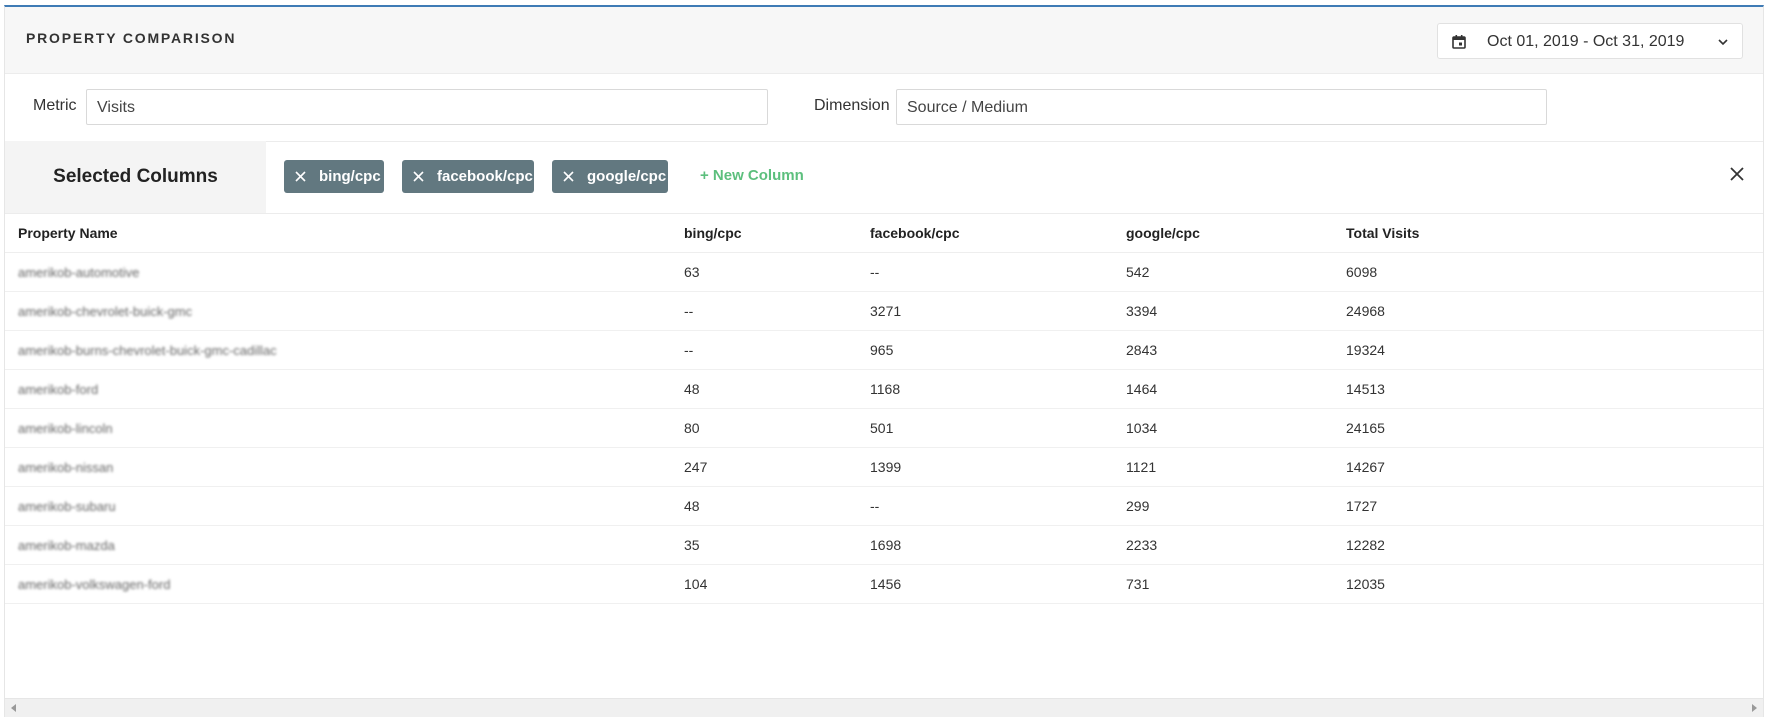 The image size is (1768, 721). What do you see at coordinates (777, 467) in the screenshot?
I see `table-cell: 247` at bounding box center [777, 467].